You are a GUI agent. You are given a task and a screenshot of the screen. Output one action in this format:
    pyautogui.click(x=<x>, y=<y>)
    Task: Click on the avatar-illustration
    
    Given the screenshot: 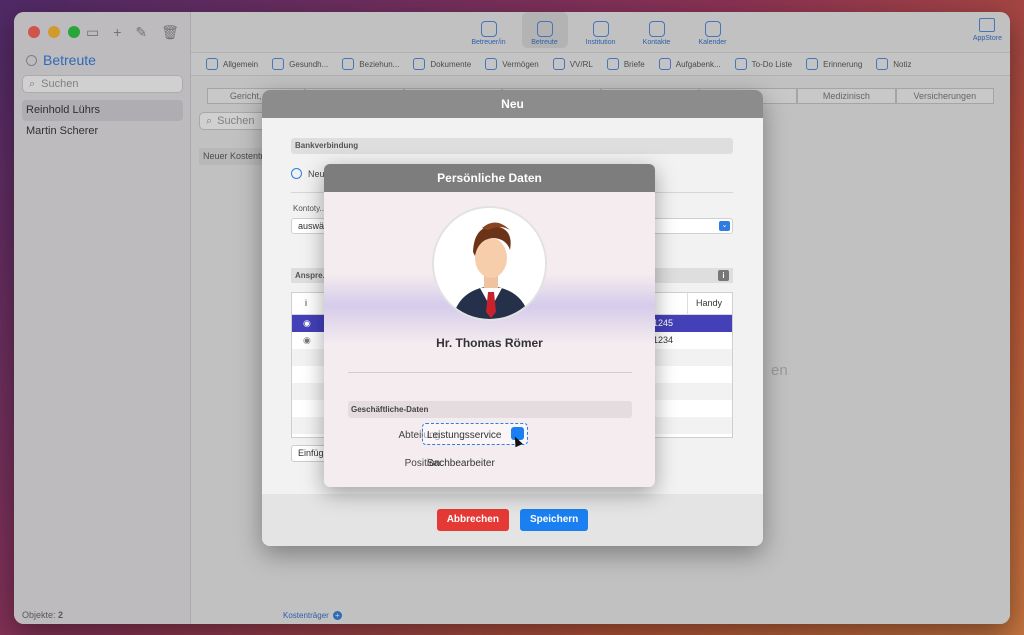 What is the action you would take?
    pyautogui.click(x=489, y=263)
    